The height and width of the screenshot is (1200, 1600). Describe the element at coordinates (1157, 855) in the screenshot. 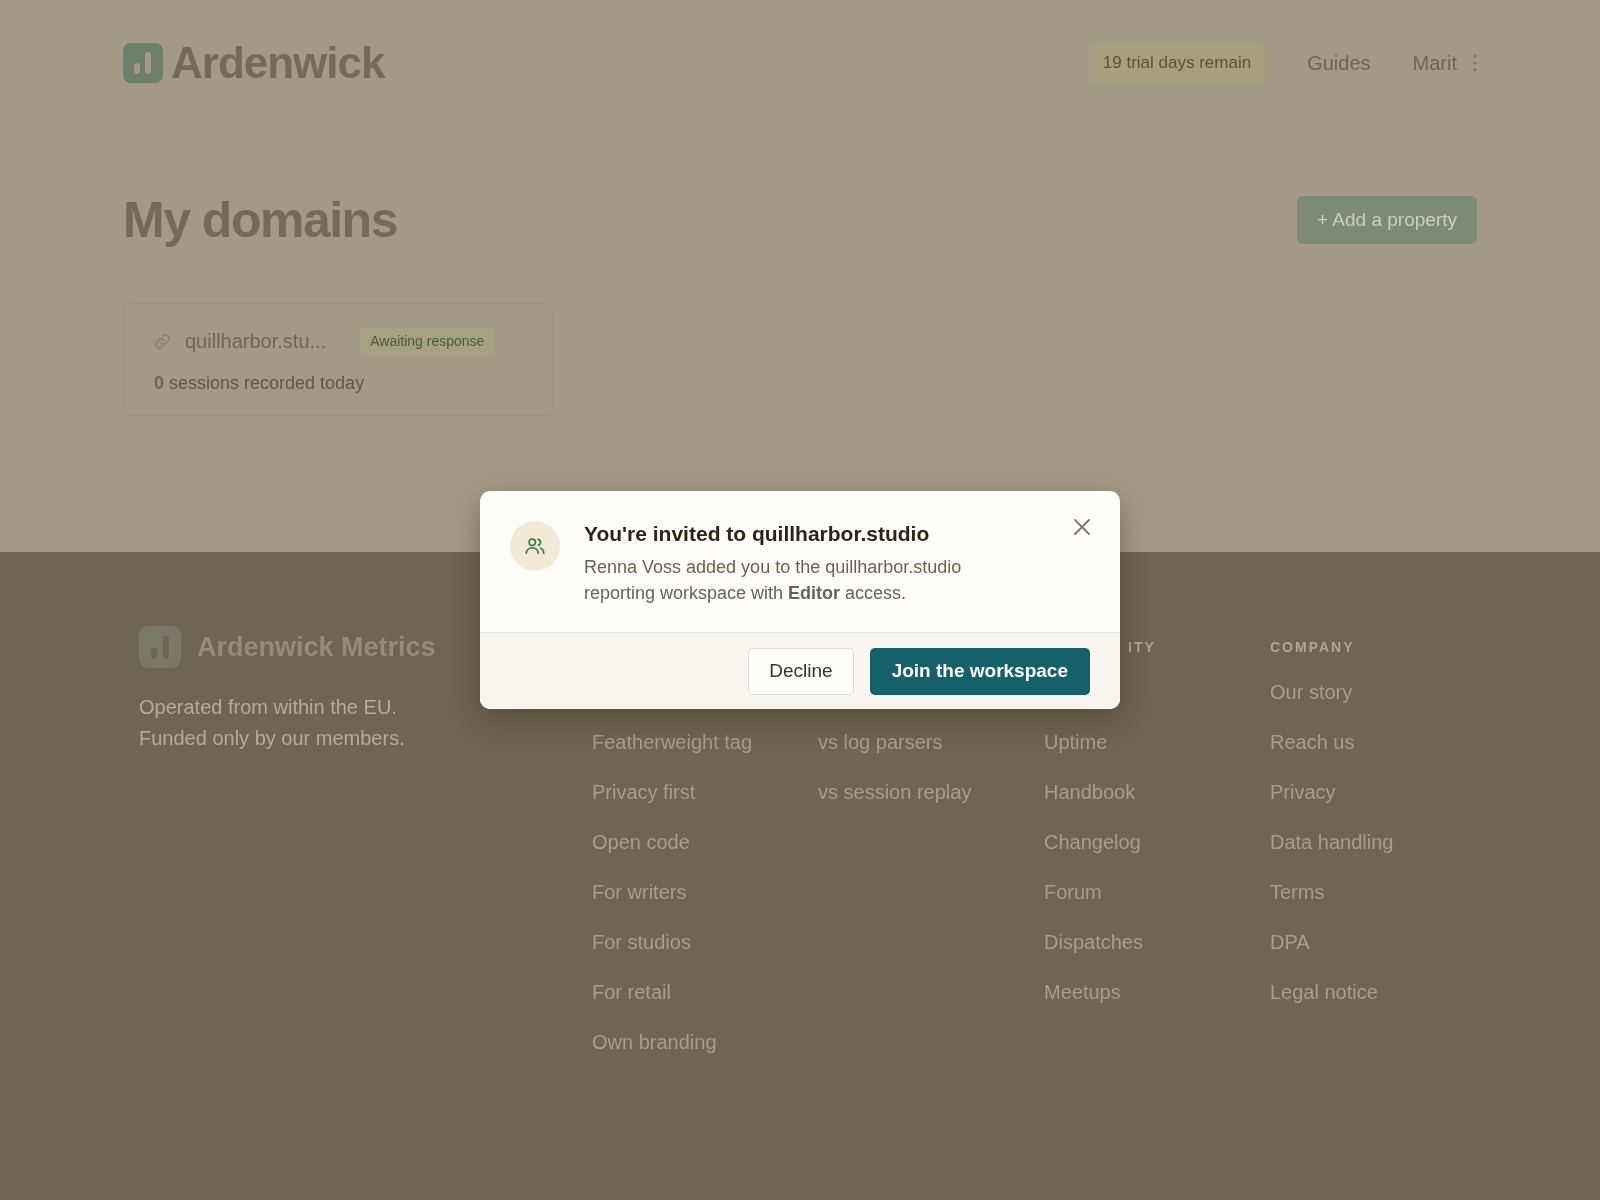

I see `footer-link: Changelog` at that location.